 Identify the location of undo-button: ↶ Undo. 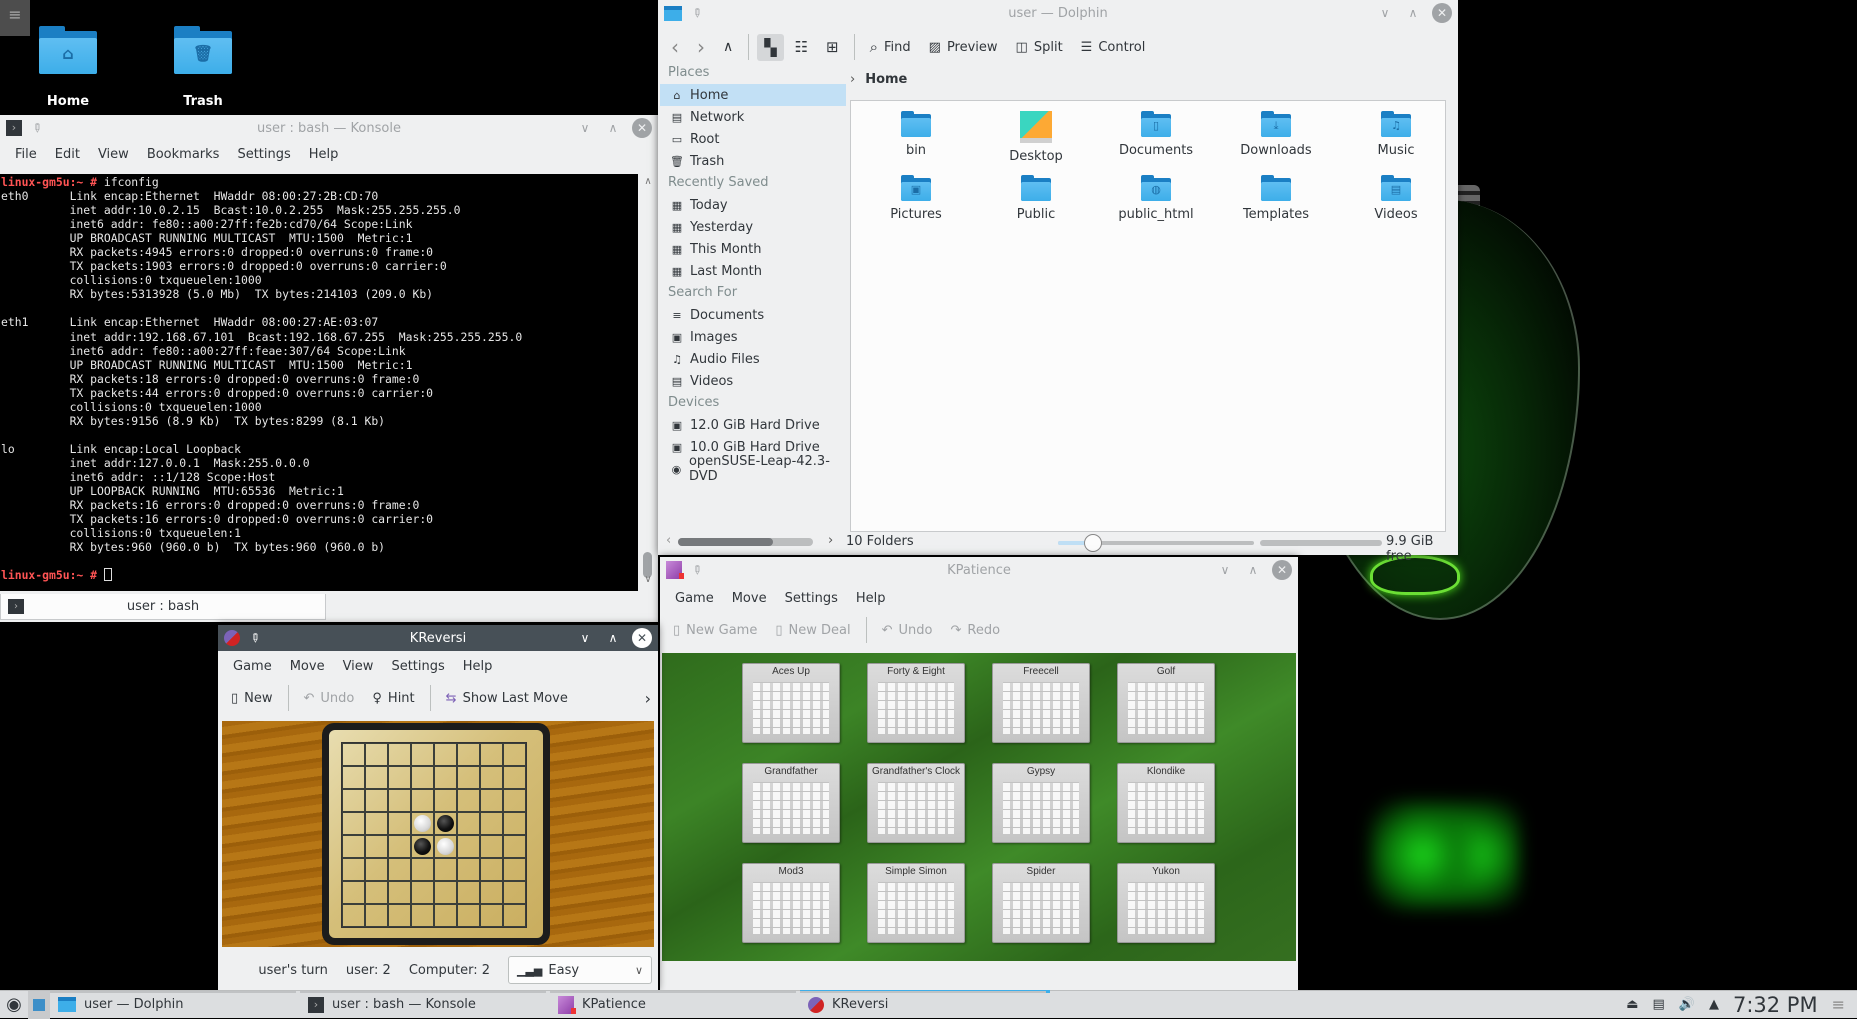
(329, 698).